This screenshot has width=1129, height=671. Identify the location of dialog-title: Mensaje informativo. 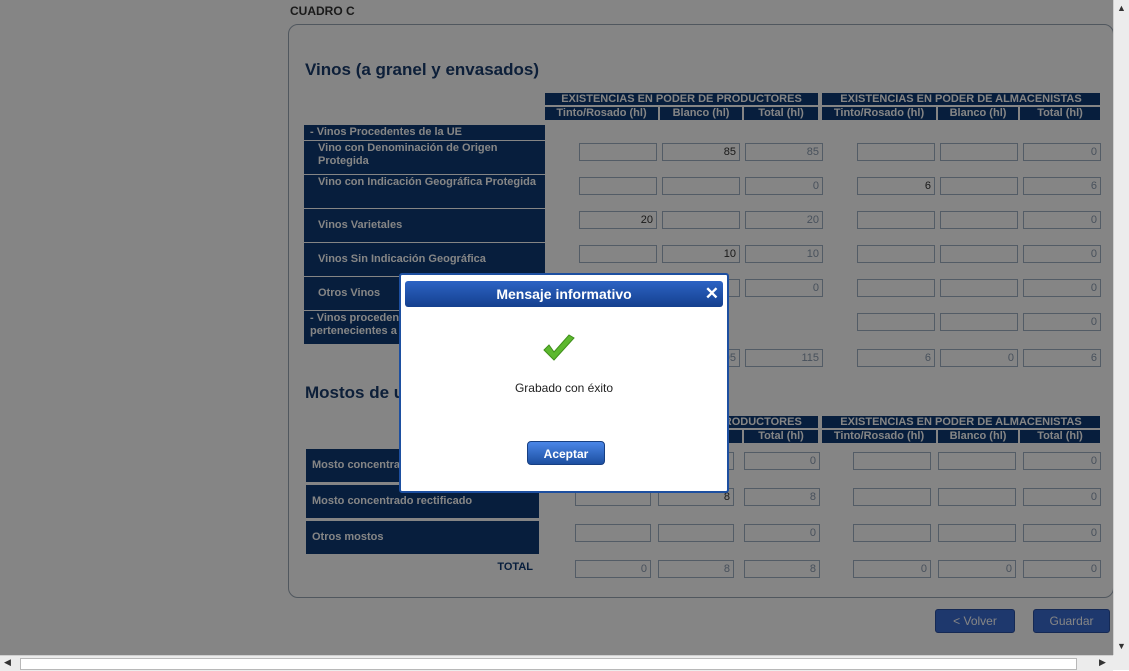
(564, 294).